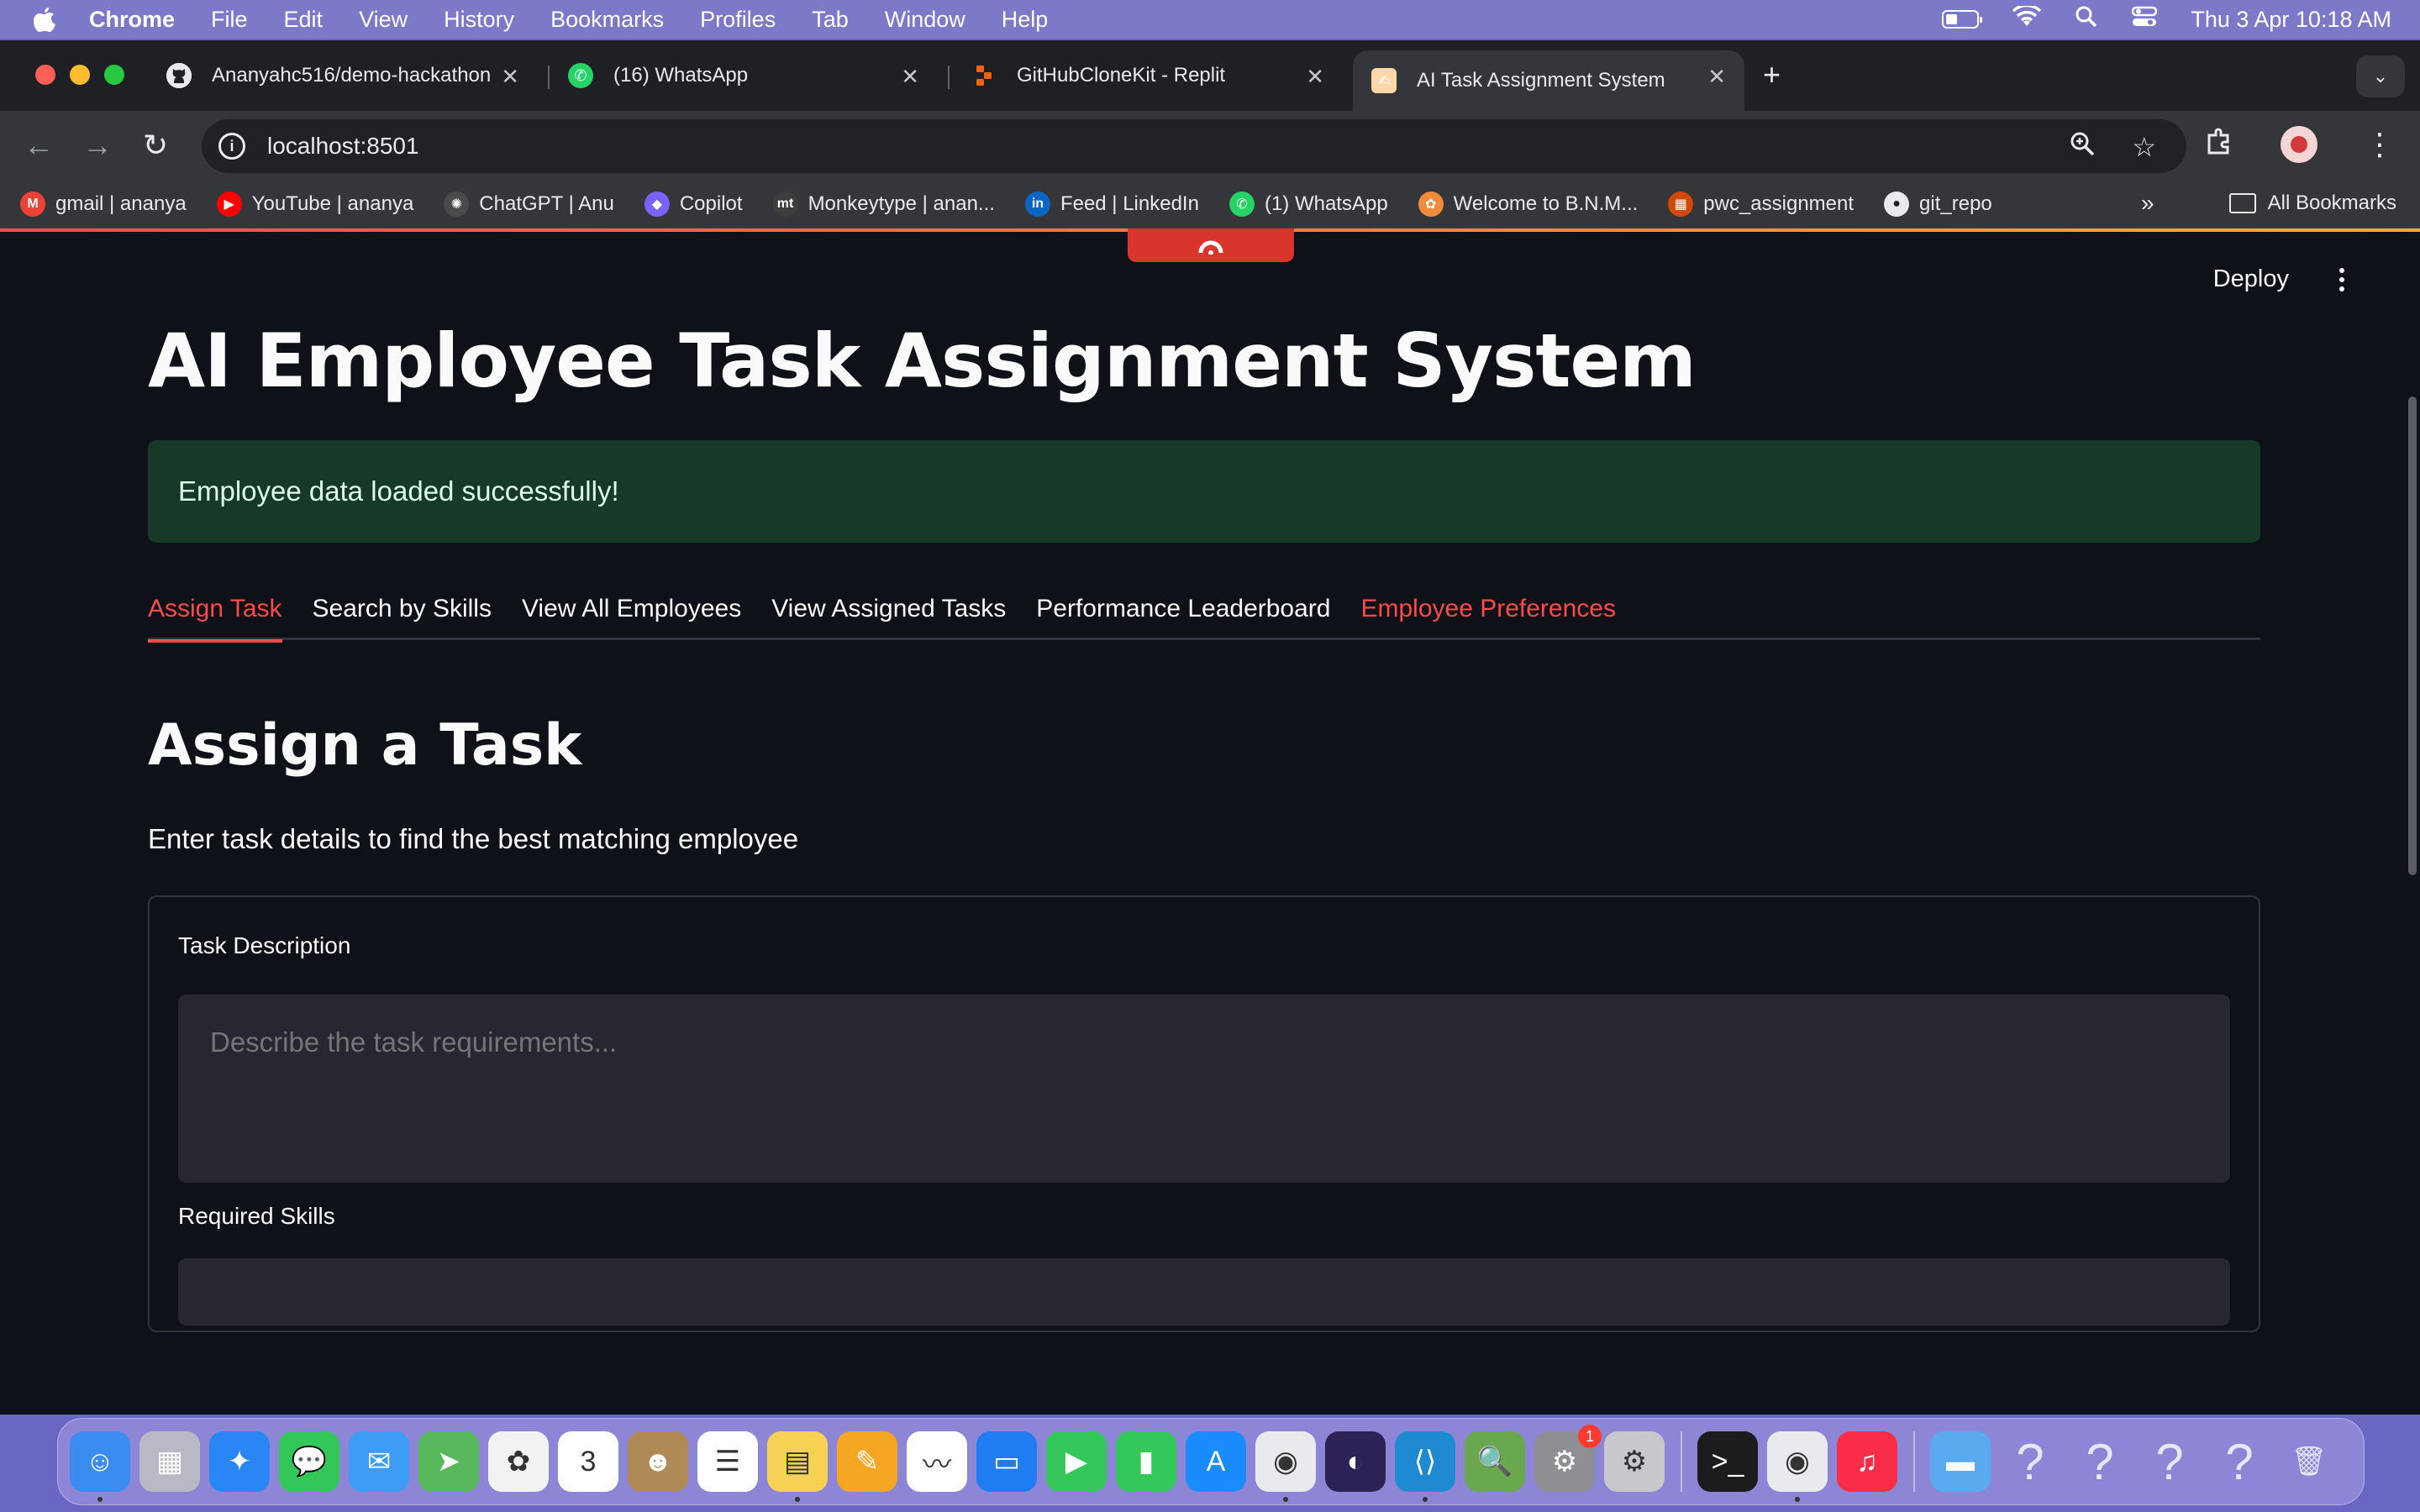 The image size is (2420, 1512). Describe the element at coordinates (1634, 1461) in the screenshot. I see `settings-icon: ⚙` at that location.